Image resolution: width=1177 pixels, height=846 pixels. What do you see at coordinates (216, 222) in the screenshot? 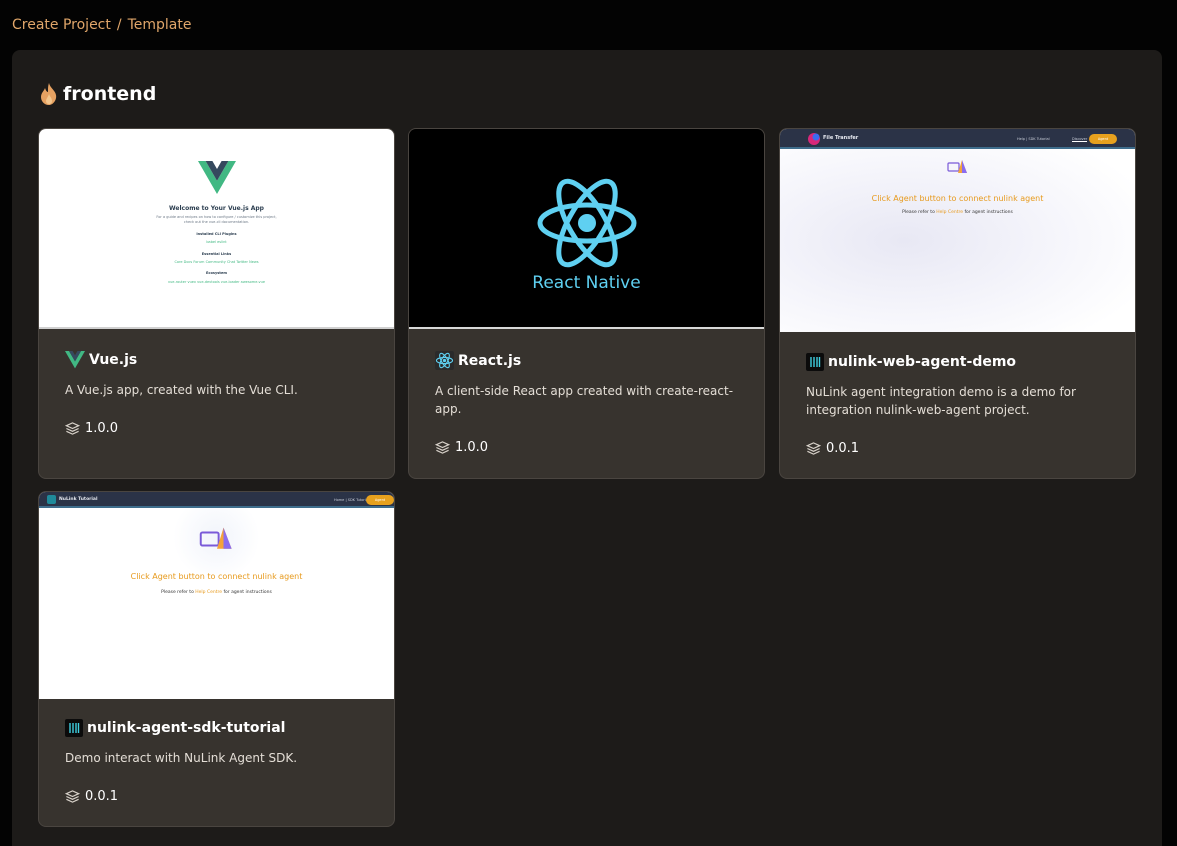
I see `vue-preview-intro2: check out the vue-cli documentation.` at bounding box center [216, 222].